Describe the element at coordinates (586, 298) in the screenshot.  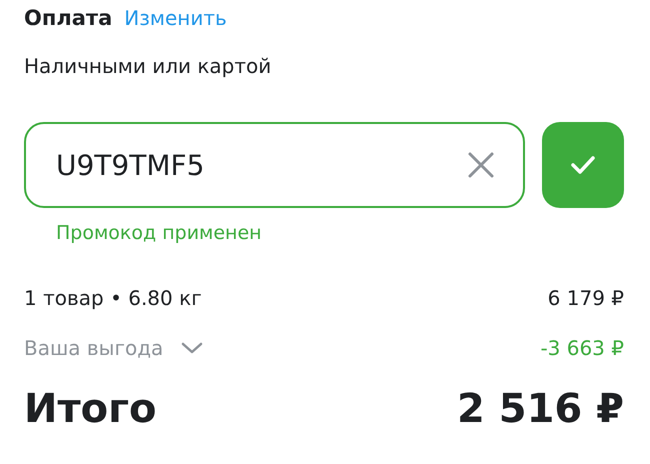
I see `items-price: 6 179 ₽` at that location.